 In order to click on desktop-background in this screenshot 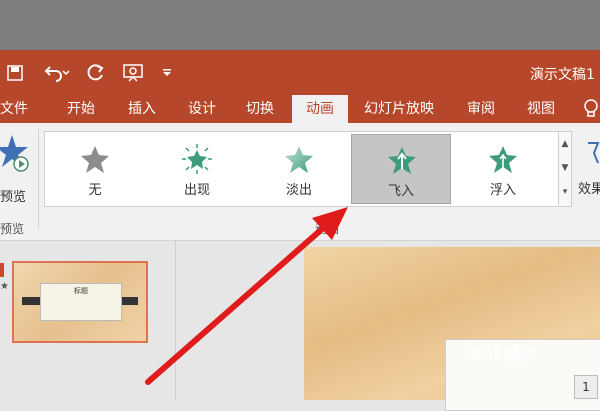, I will do `click(300, 25)`.